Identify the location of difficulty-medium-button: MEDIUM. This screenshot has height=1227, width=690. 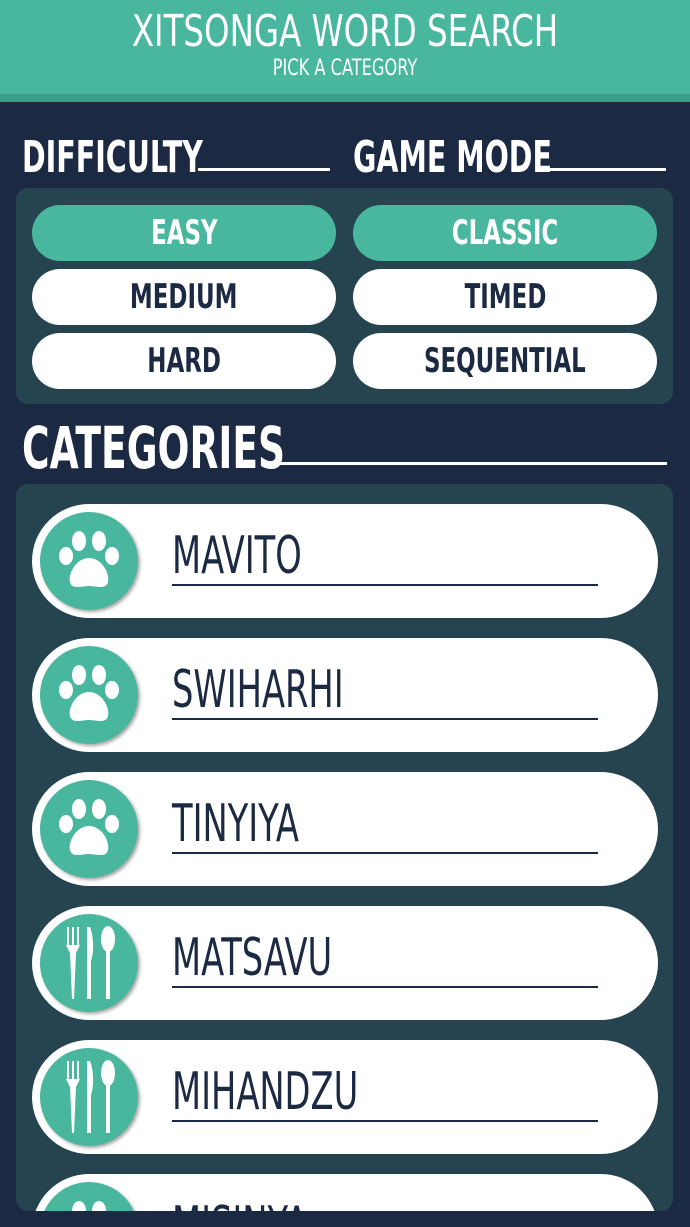
(184, 297).